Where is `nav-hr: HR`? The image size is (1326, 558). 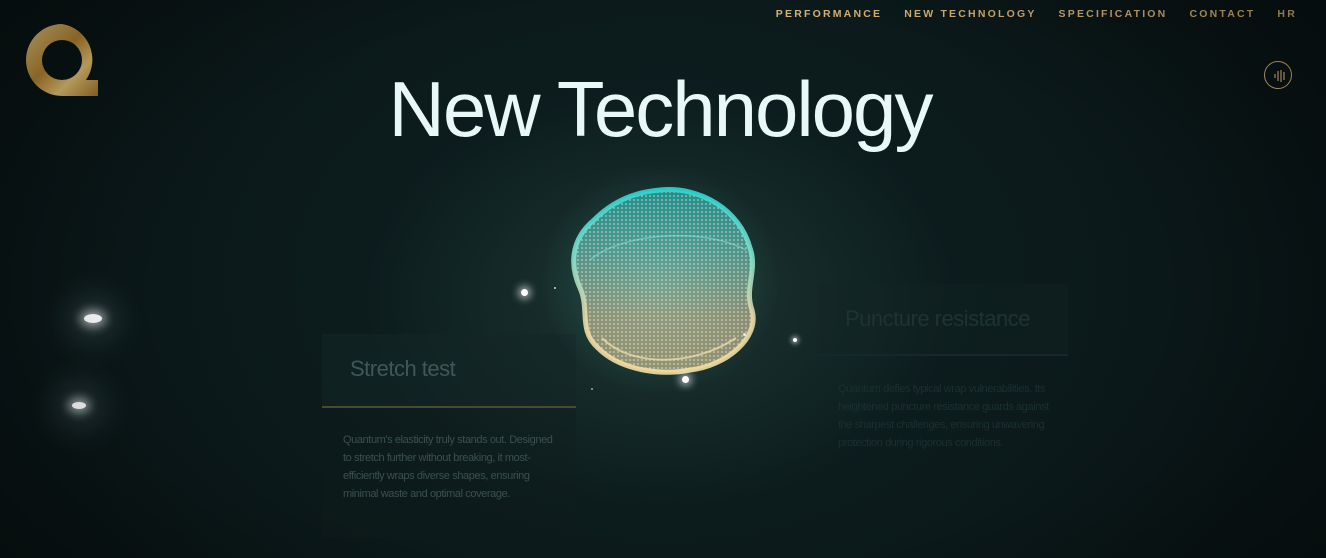
nav-hr: HR is located at coordinates (1287, 14).